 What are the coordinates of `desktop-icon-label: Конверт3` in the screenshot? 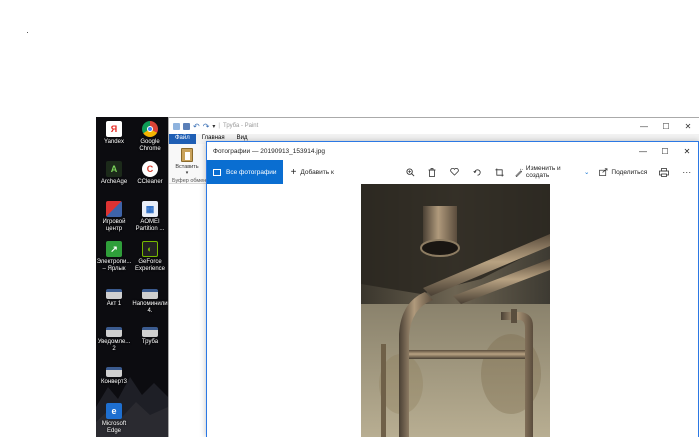 It's located at (114, 382).